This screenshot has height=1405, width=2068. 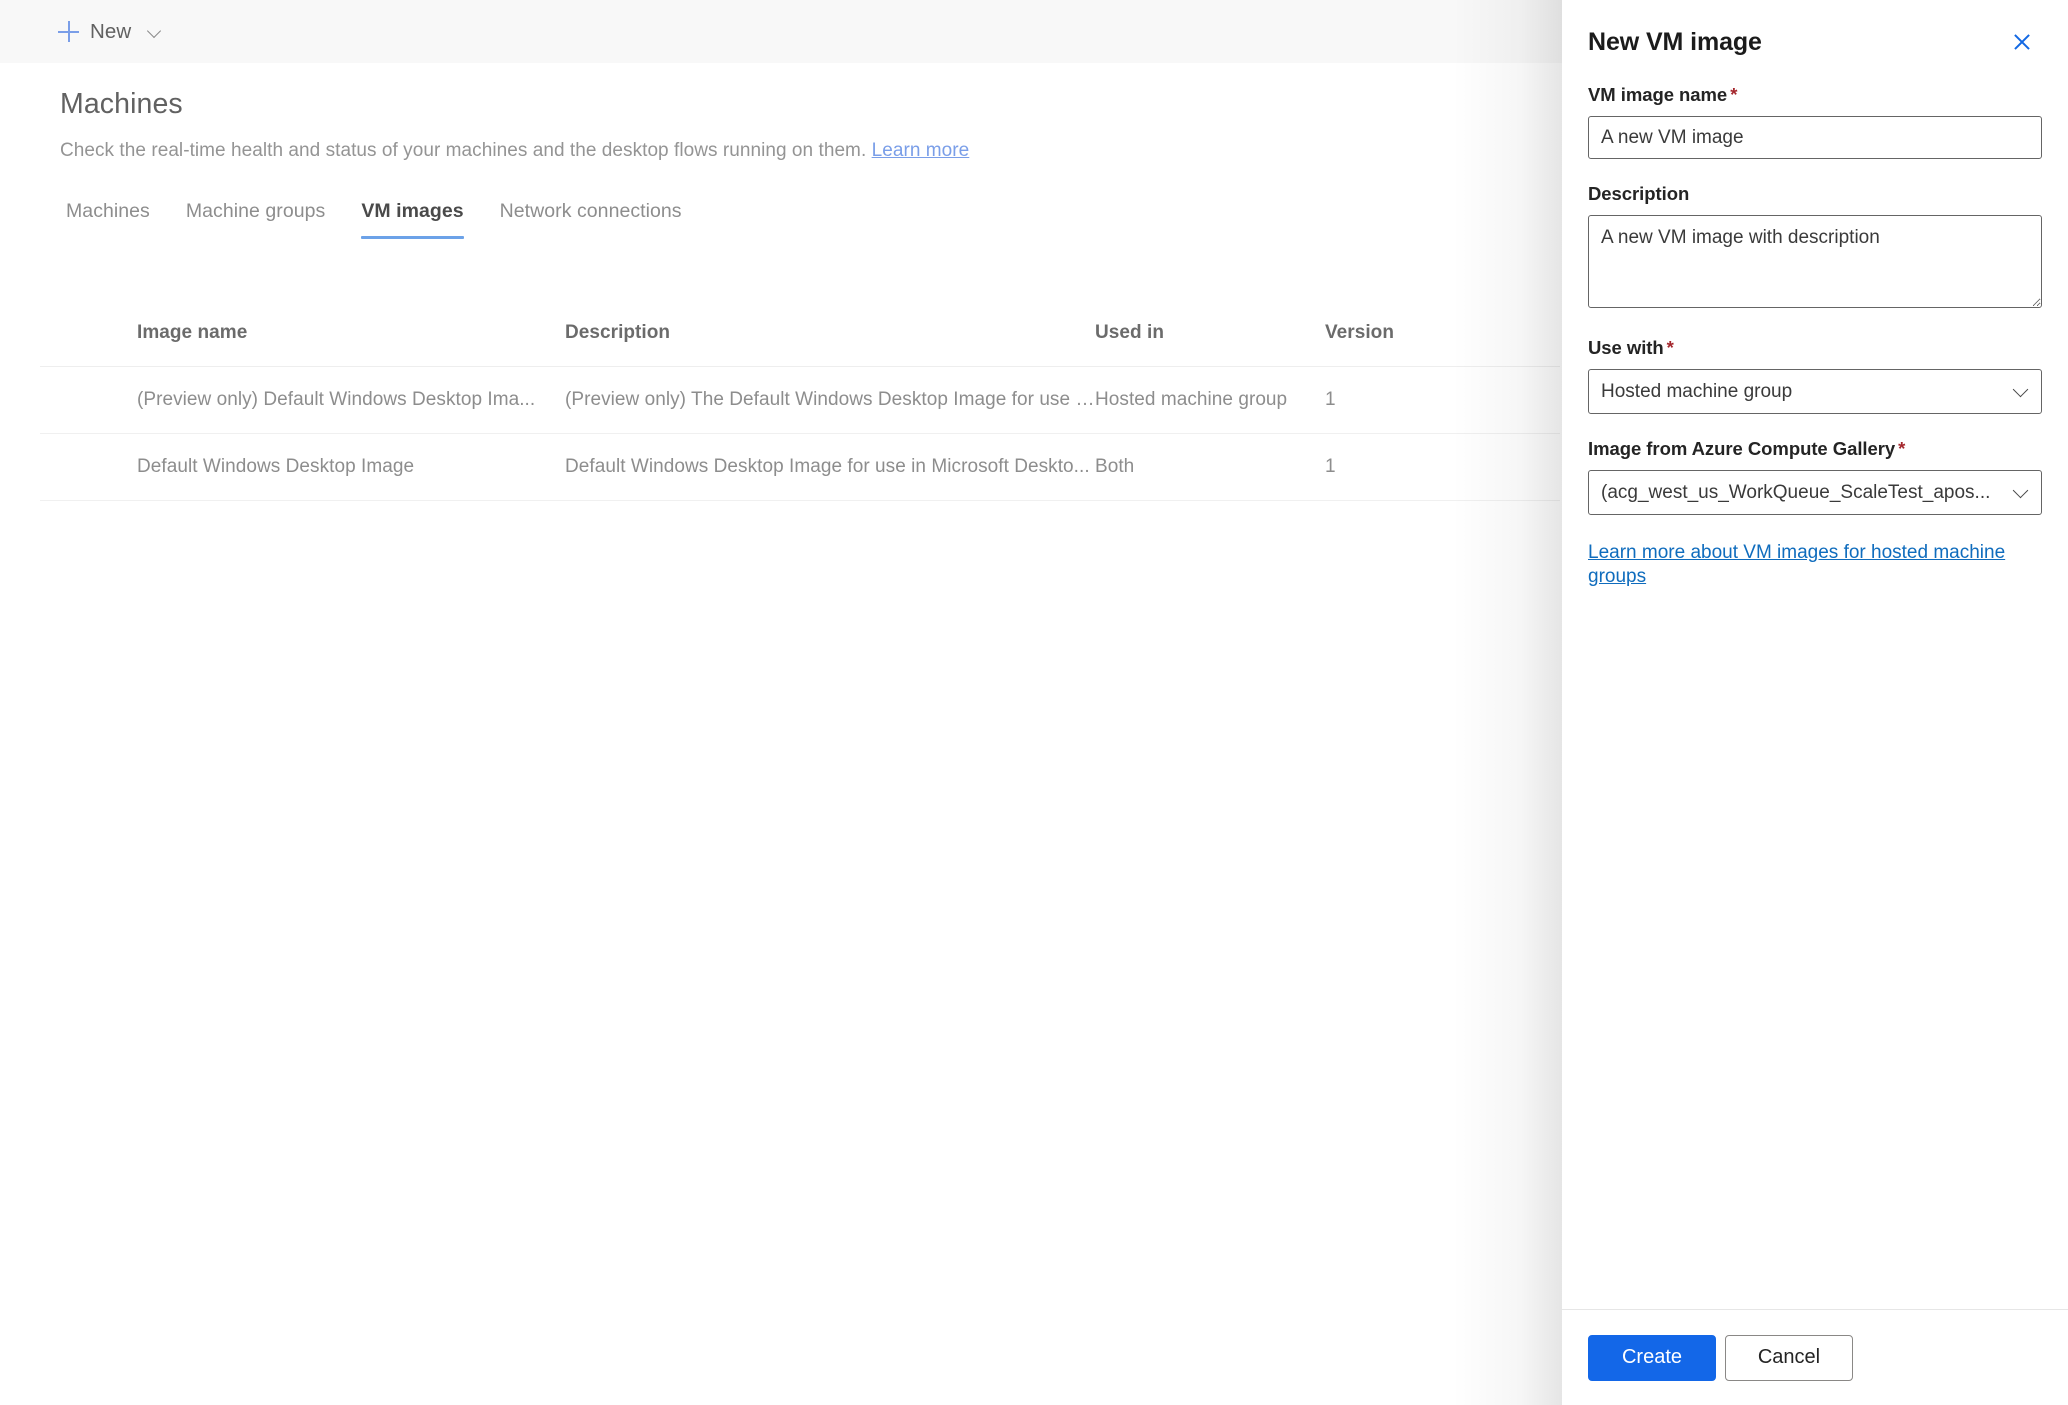 I want to click on column-header-image-name: Image name, so click(x=302, y=333).